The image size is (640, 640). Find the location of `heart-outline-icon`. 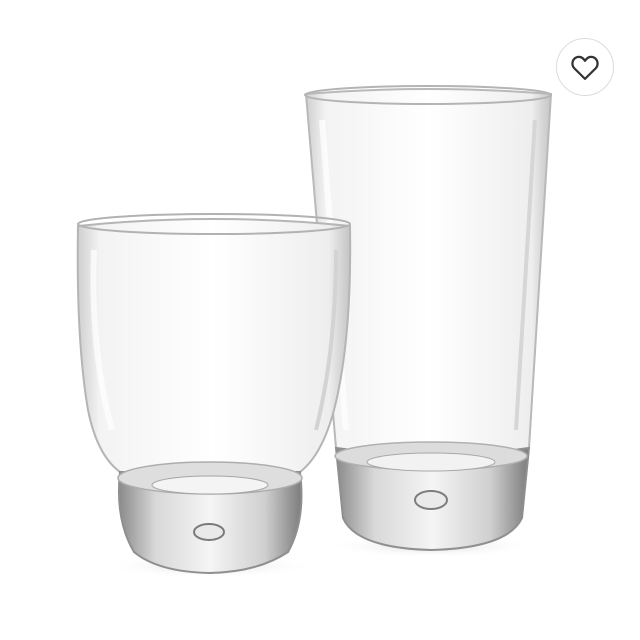

heart-outline-icon is located at coordinates (585, 67).